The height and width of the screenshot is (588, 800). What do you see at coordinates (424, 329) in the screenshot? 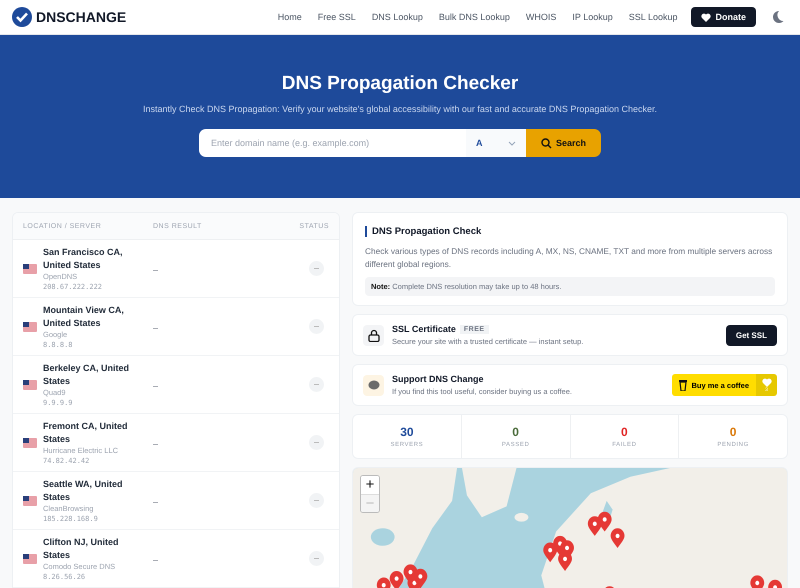
I see `ssl-title: SSL Certificate` at bounding box center [424, 329].